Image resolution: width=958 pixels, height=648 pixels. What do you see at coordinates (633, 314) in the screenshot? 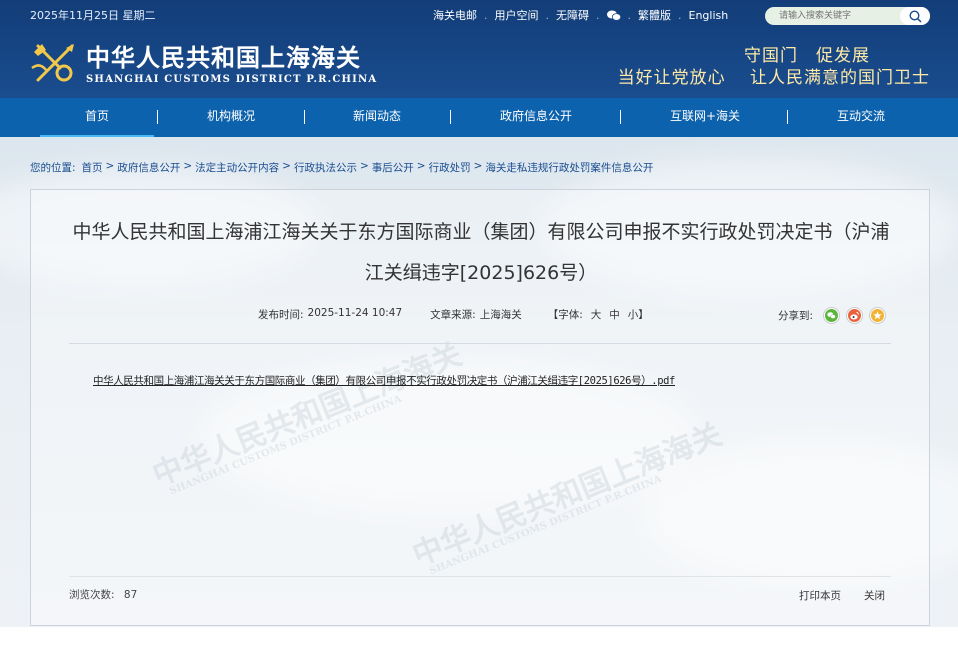
I see `font-size-small: 小` at bounding box center [633, 314].